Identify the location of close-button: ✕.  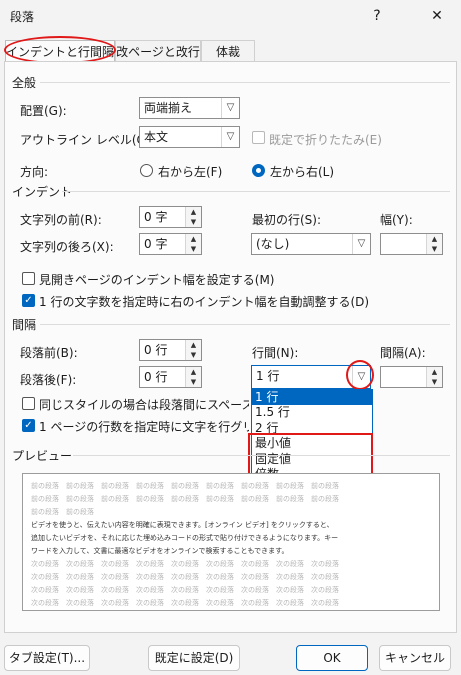
(437, 16).